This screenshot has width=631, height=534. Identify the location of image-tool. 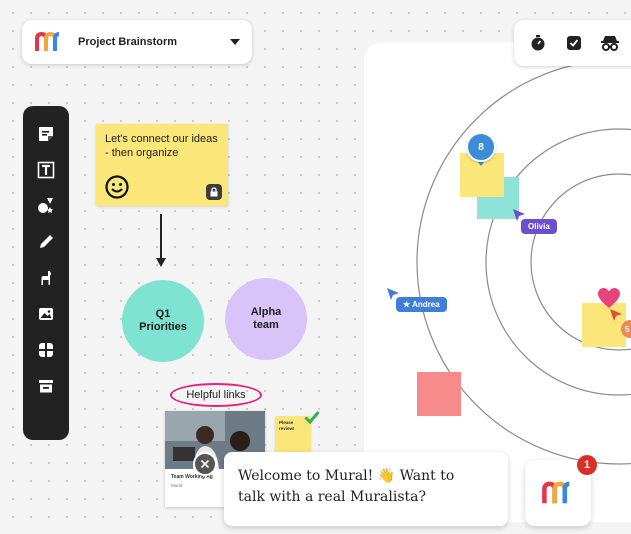
(46, 314).